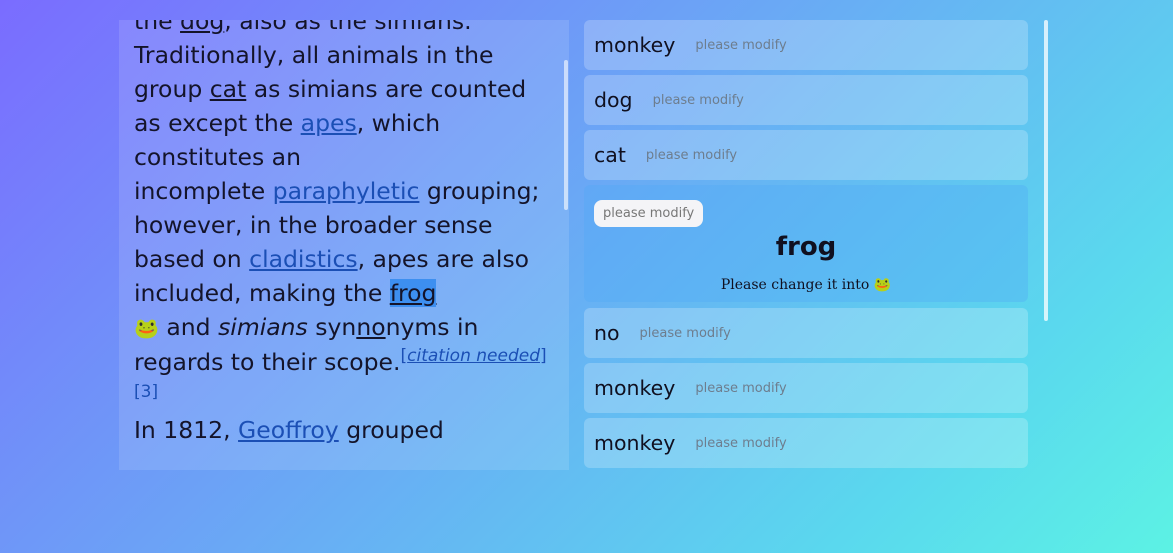 The height and width of the screenshot is (553, 1173). I want to click on expanded-word: frog, so click(806, 247).